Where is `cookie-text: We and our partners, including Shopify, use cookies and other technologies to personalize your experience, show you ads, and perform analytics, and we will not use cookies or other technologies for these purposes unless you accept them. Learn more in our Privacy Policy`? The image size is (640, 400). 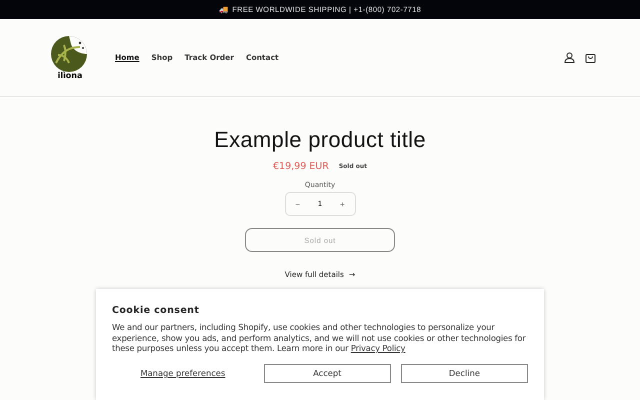
cookie-text: We and our partners, including Shopify, use cookies and other technologies to personalize your experience, show you ads, and perform analytics, and we will not use cookies or other technologies for these purposes unless you accept them. Learn more in our Privacy Policy is located at coordinates (319, 338).